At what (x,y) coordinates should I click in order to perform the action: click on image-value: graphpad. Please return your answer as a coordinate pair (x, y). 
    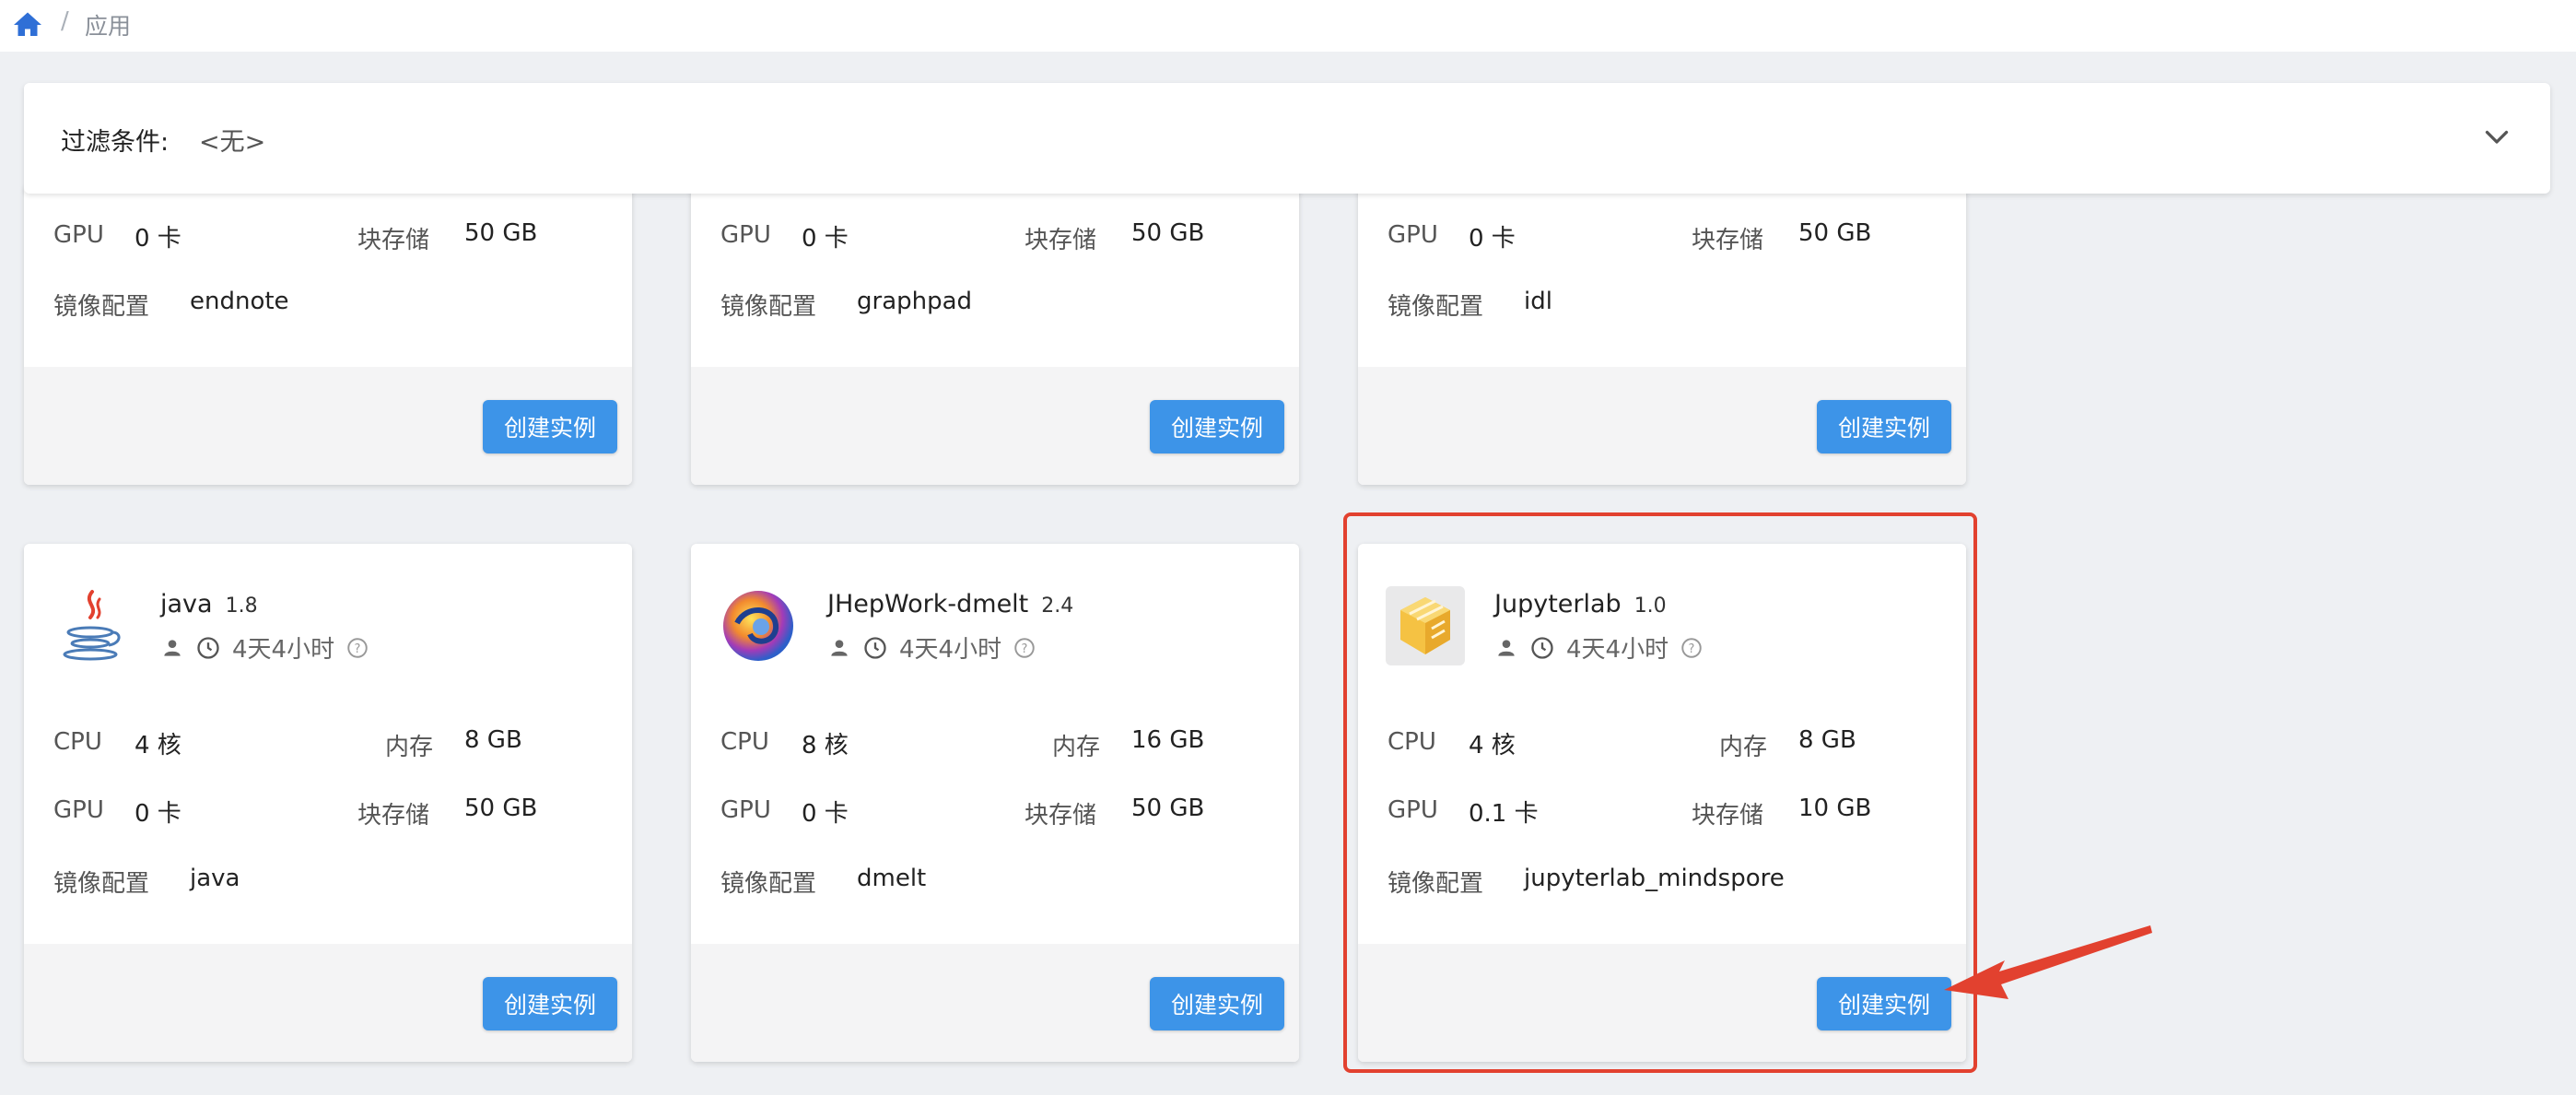
    Looking at the image, I should click on (915, 301).